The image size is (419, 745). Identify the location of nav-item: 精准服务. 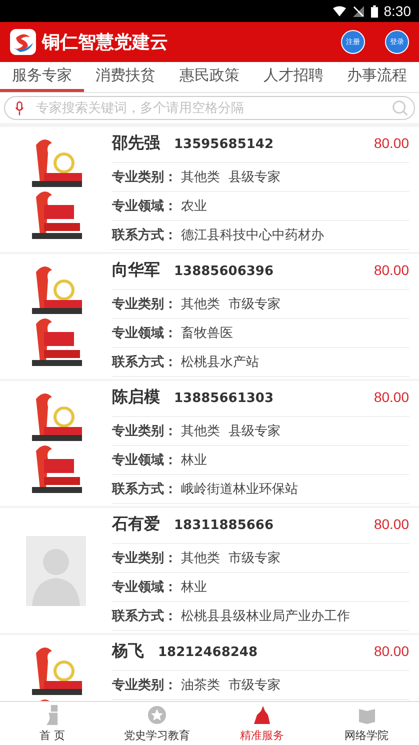
(262, 723).